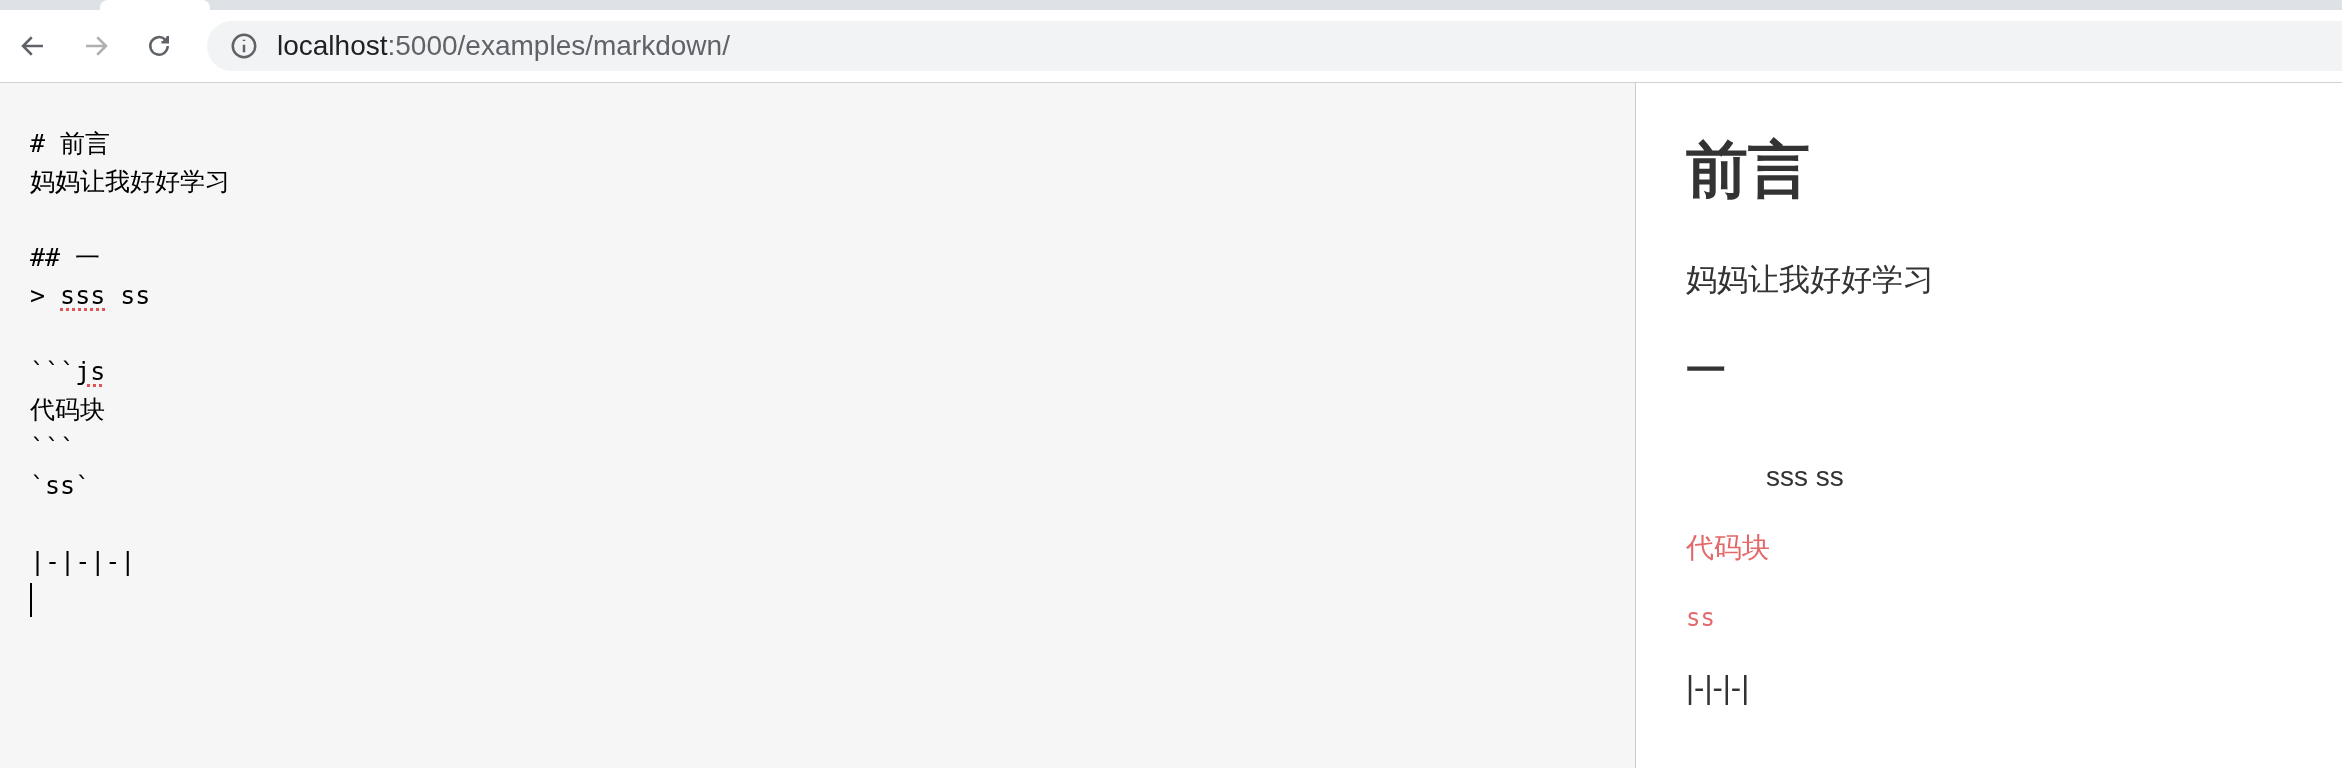 The height and width of the screenshot is (768, 2342). I want to click on editor-line: # 前言, so click(70, 144).